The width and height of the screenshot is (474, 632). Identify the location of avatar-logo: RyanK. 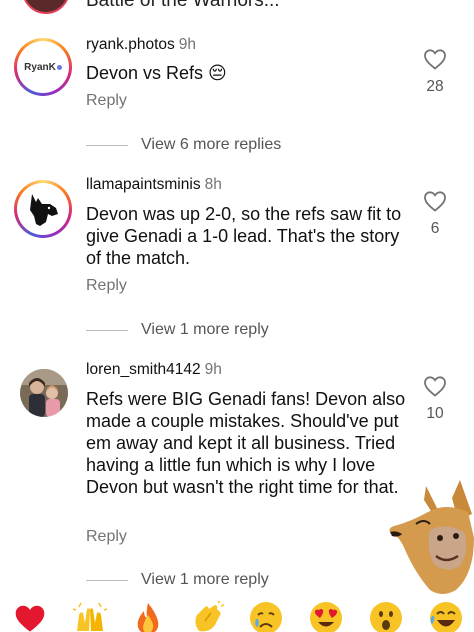
(43, 67).